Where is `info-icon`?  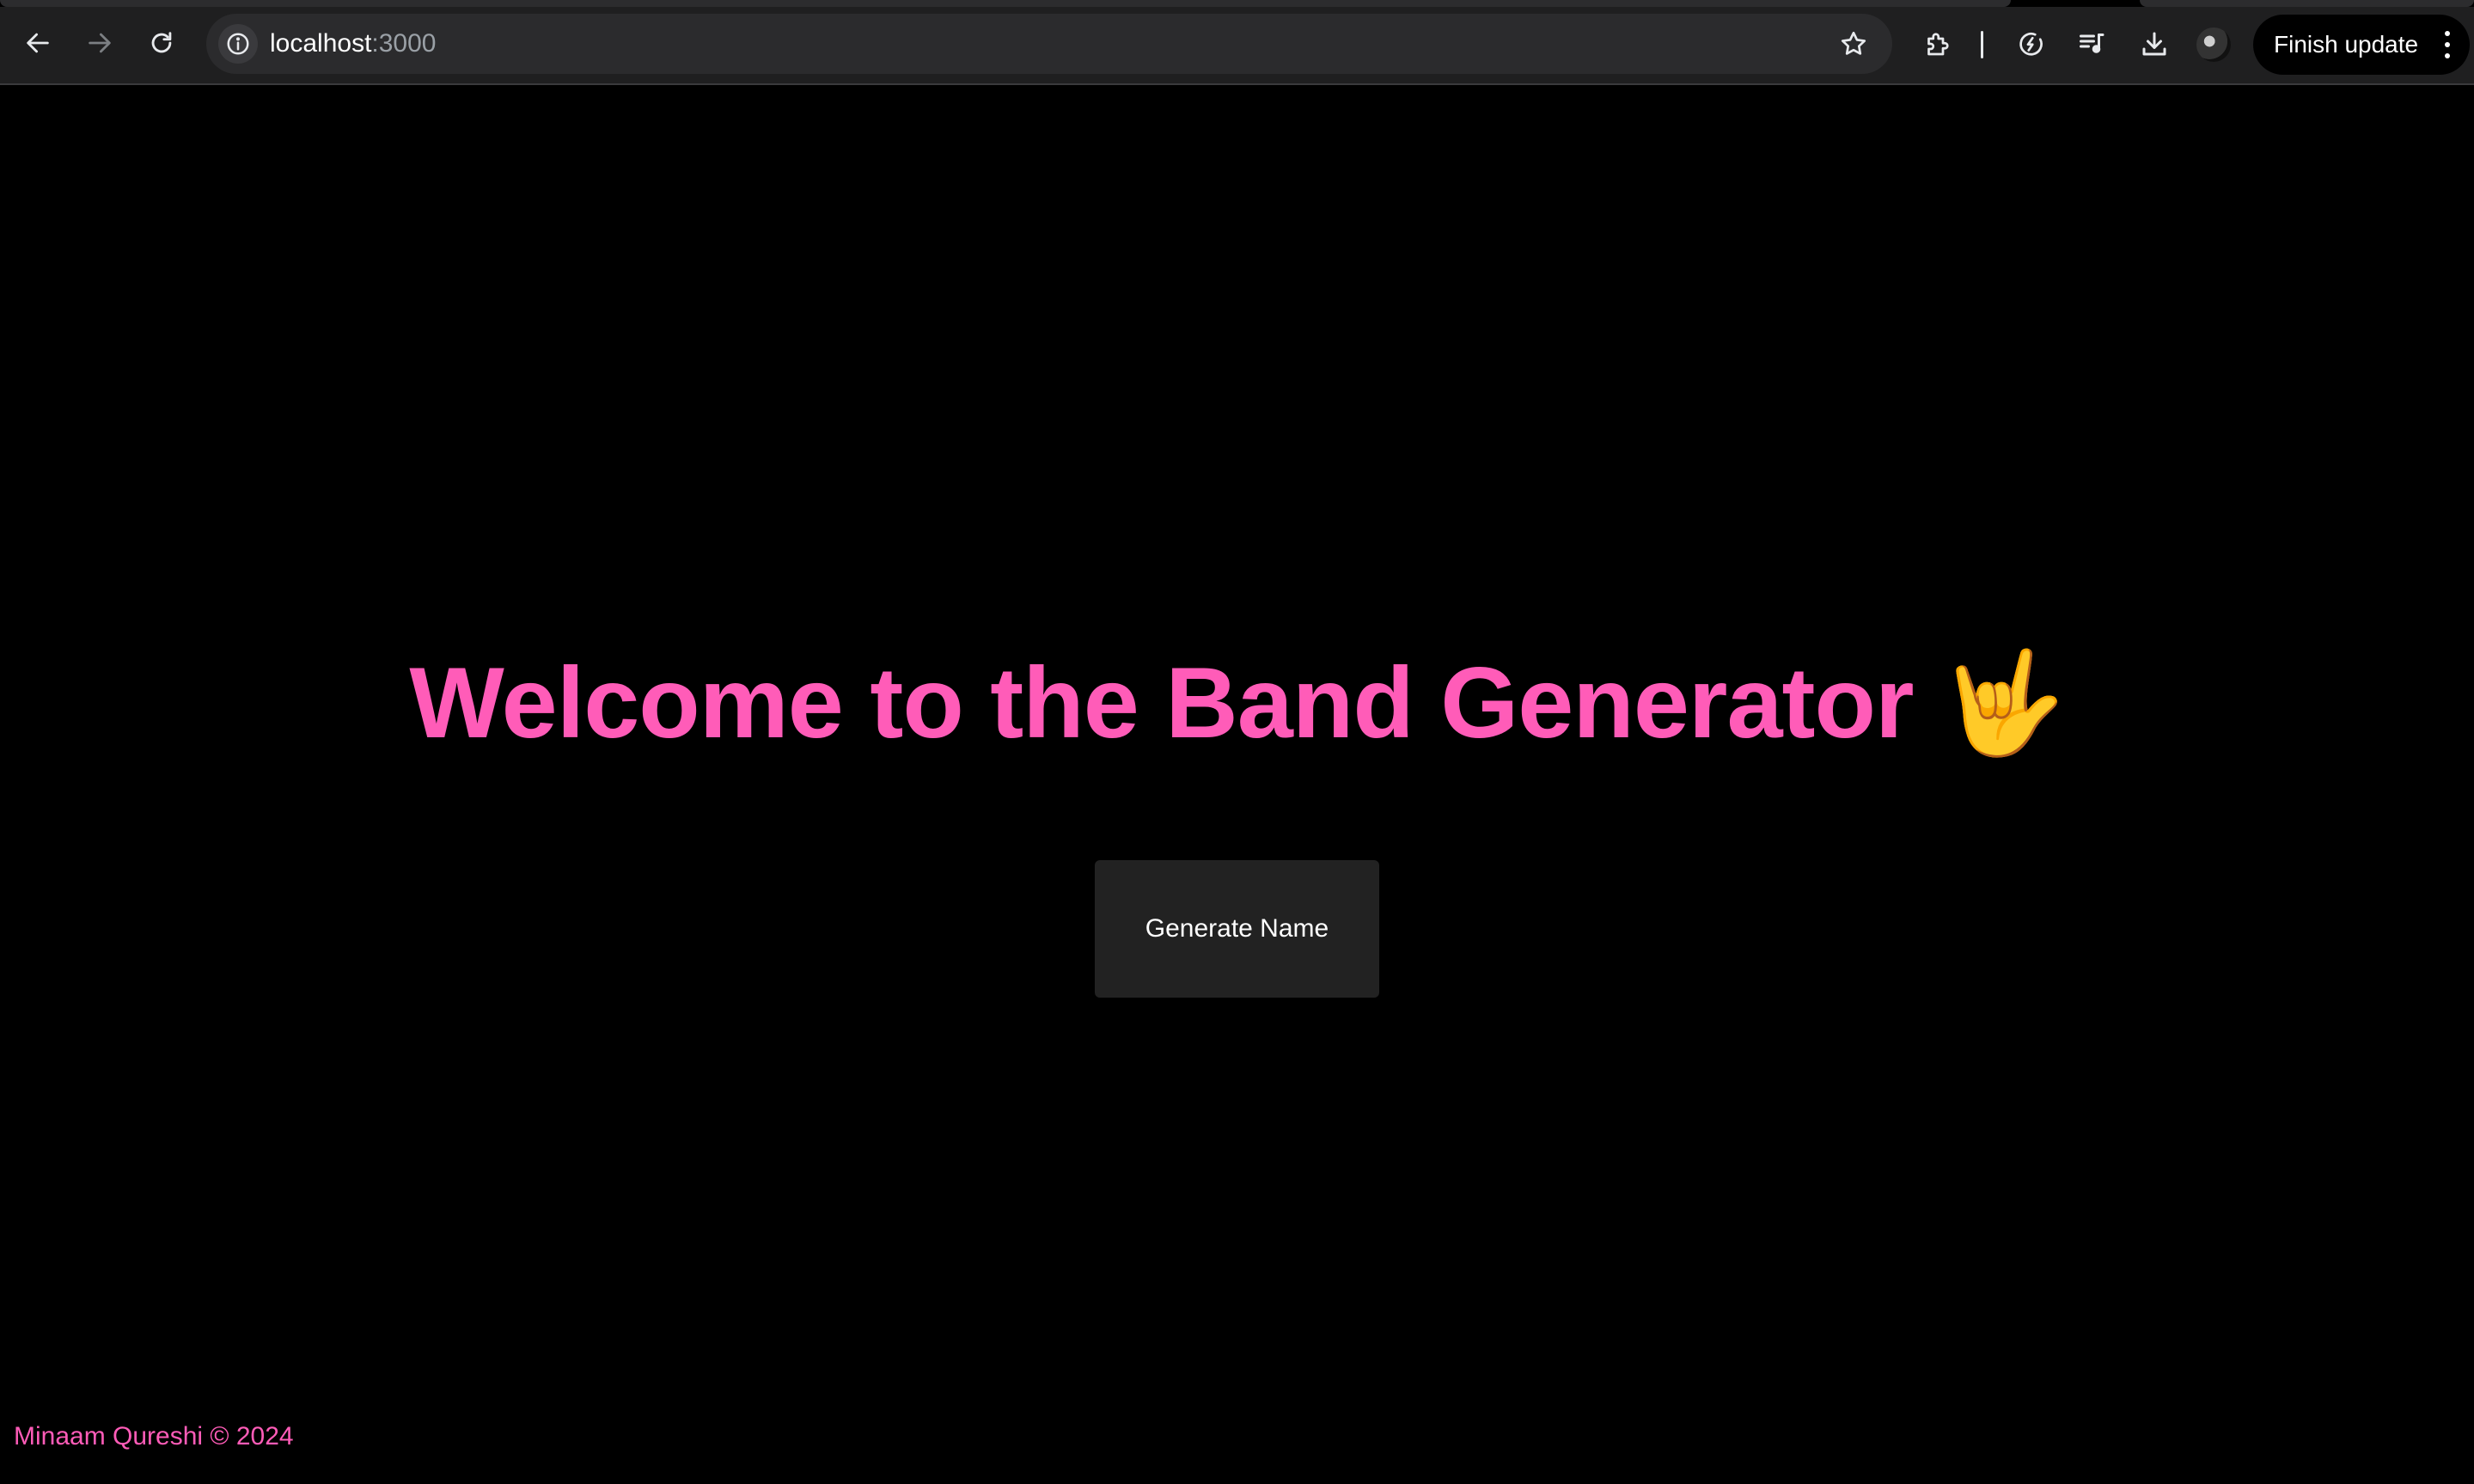 info-icon is located at coordinates (238, 44).